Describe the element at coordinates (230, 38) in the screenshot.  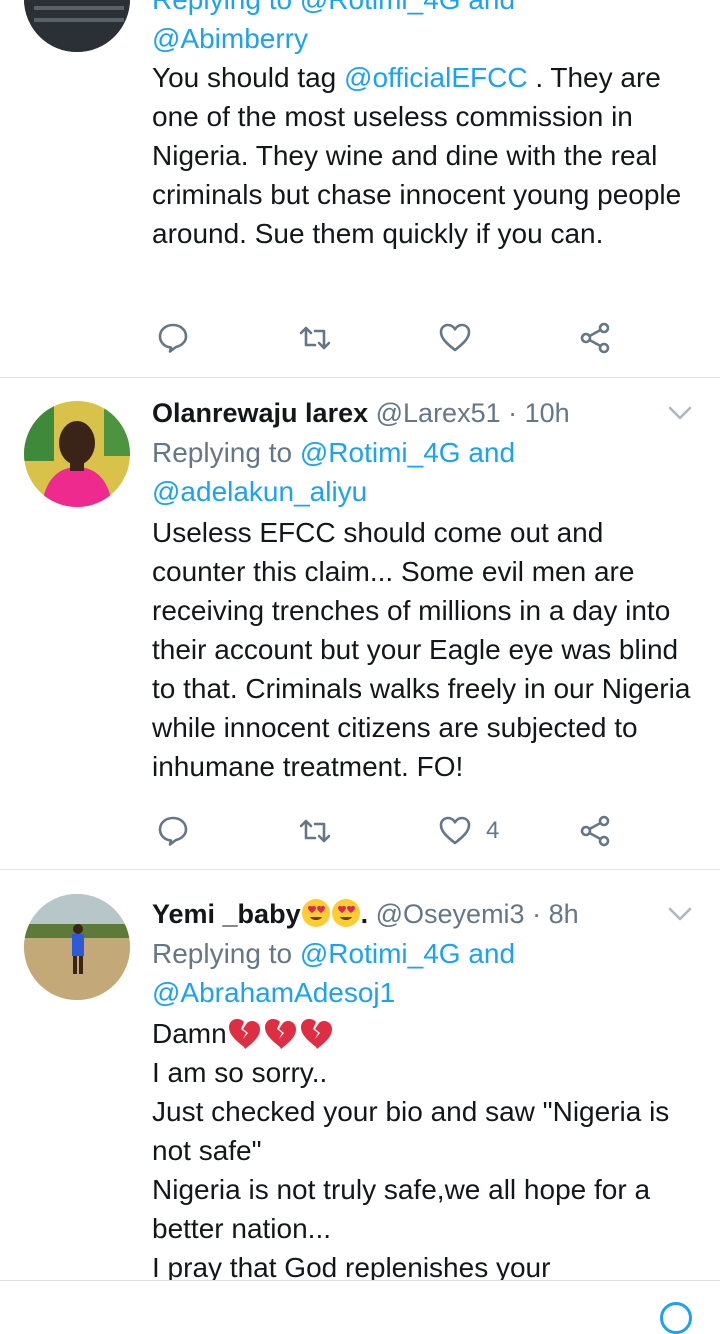
I see `mention-abimberry: @Abimberry` at that location.